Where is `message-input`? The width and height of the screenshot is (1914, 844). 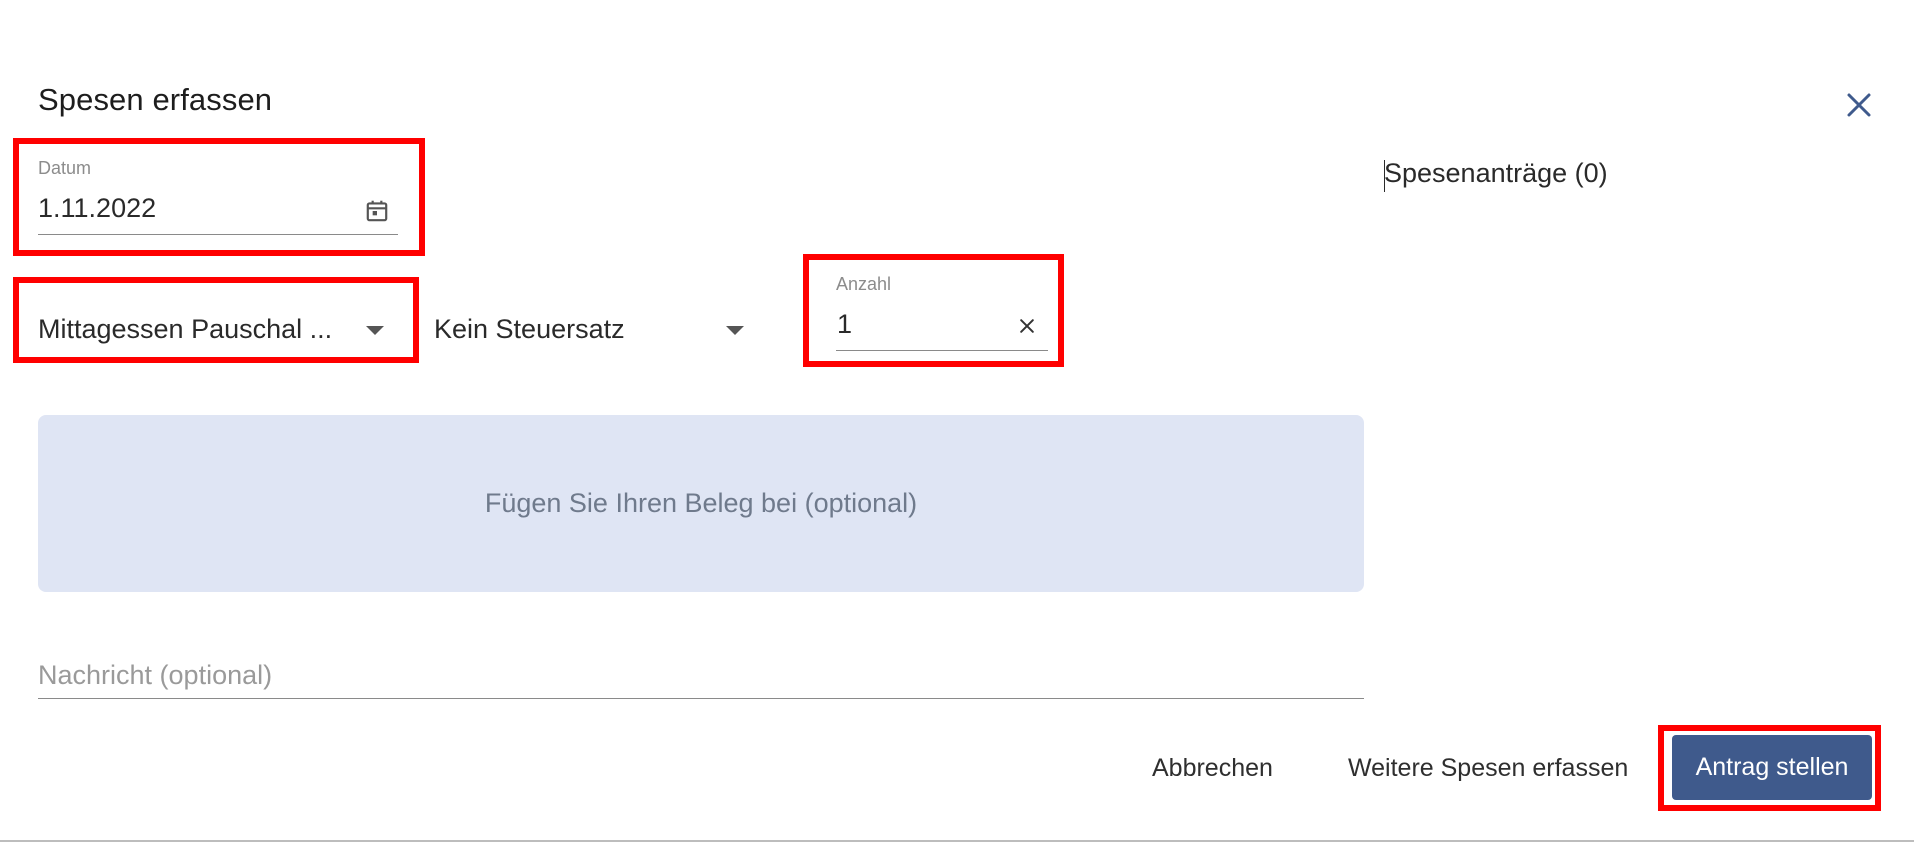 message-input is located at coordinates (701, 675).